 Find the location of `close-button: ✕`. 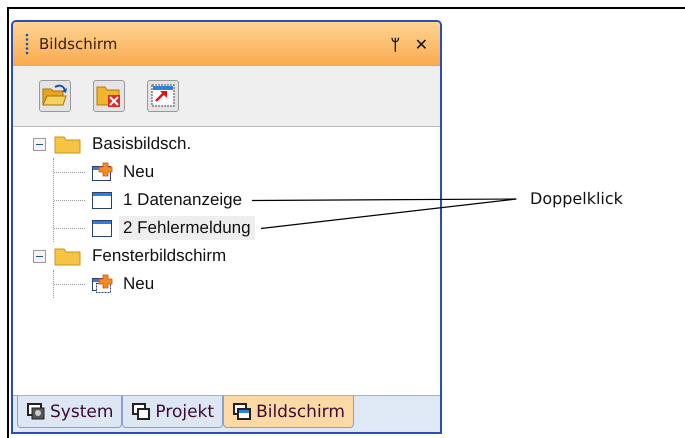

close-button: ✕ is located at coordinates (421, 44).